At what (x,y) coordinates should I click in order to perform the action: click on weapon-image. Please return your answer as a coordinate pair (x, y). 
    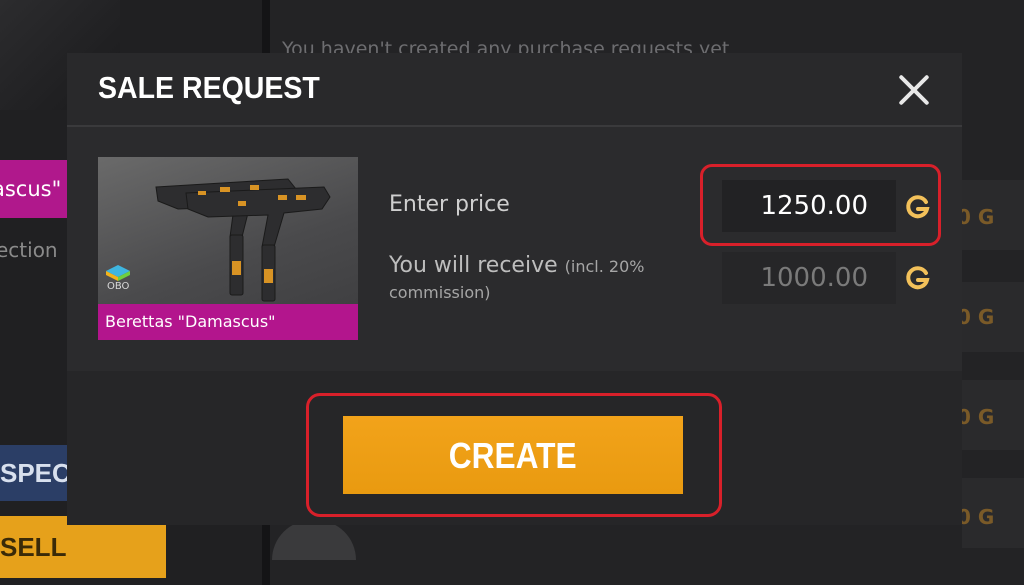
    Looking at the image, I should click on (243, 240).